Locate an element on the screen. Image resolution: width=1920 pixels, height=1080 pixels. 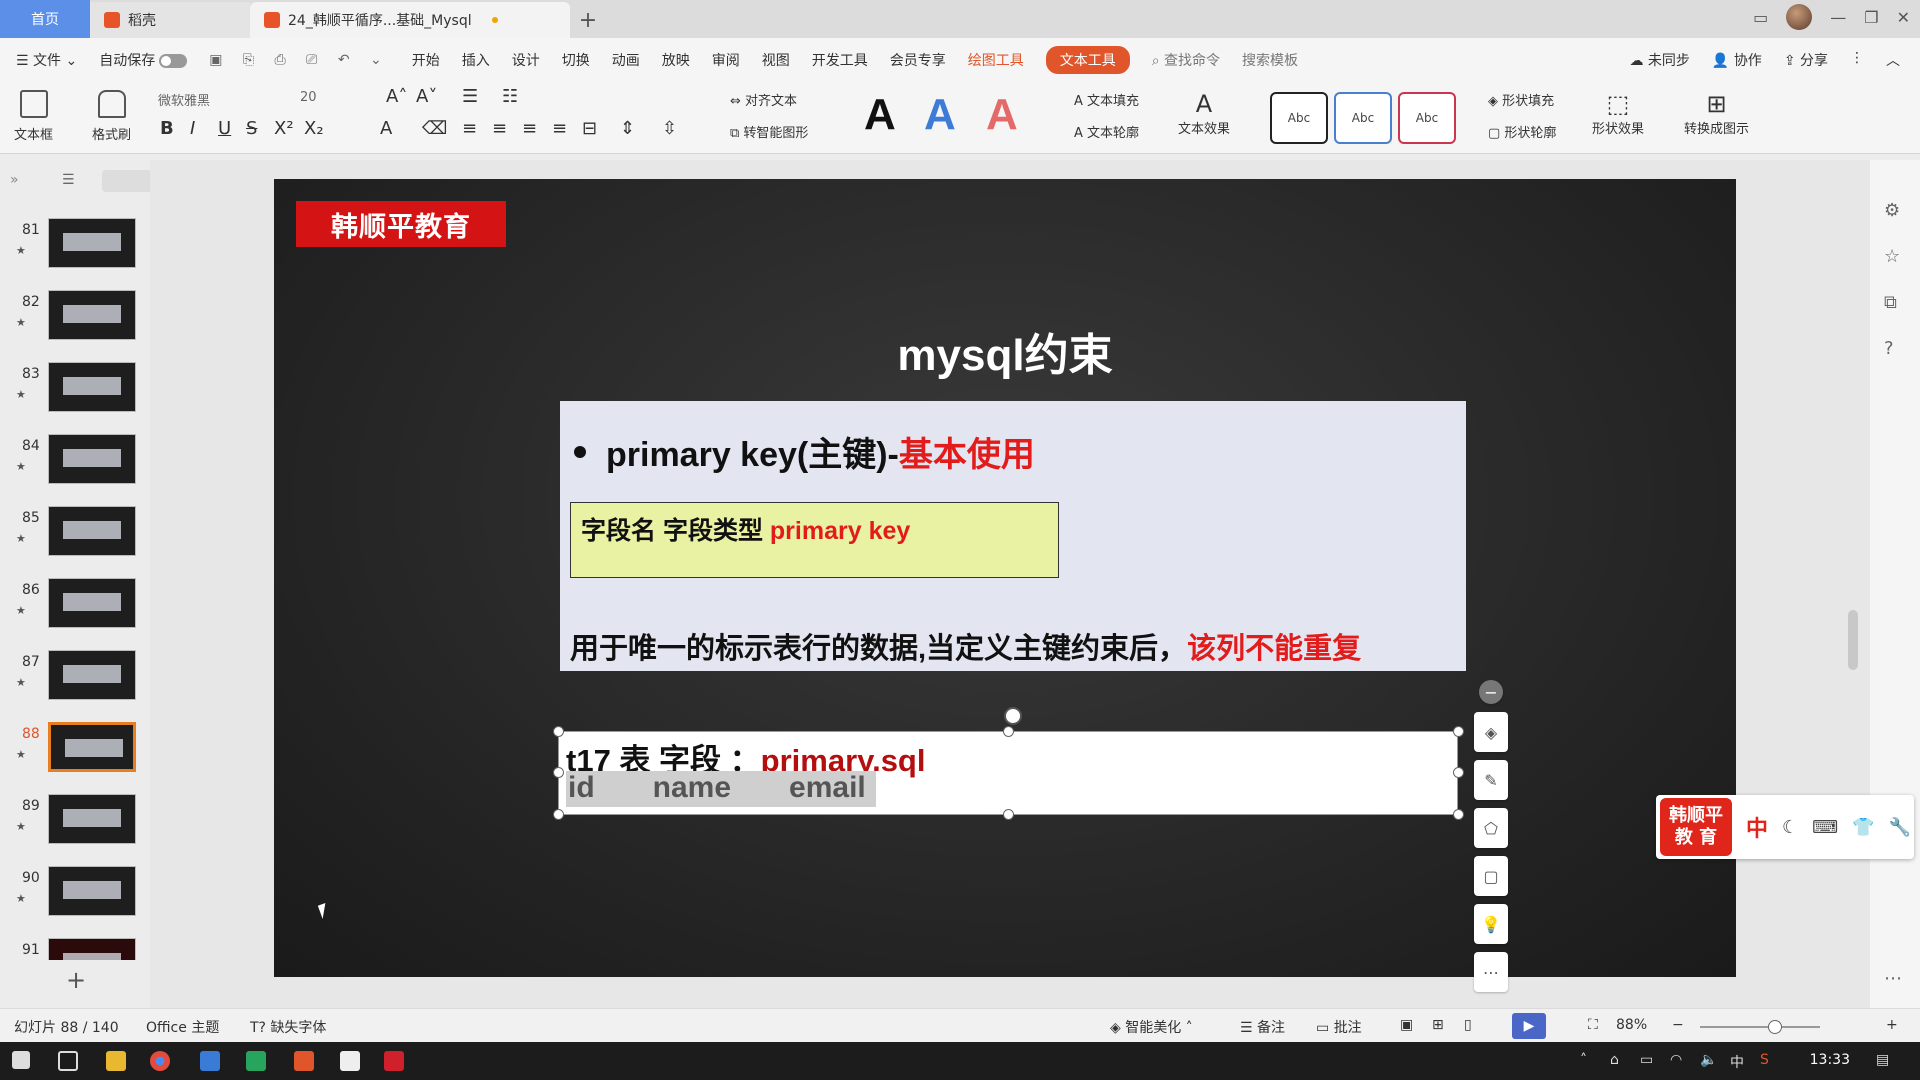
normal-view-icon: ▣ is located at coordinates (1406, 1025).